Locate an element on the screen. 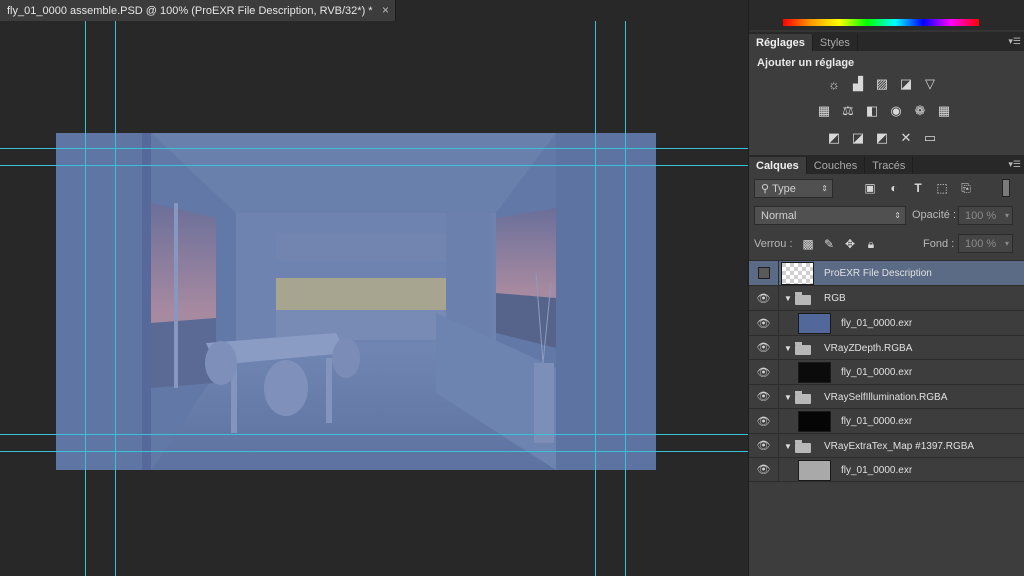  lock-paint-icon: ✎ is located at coordinates (829, 244).